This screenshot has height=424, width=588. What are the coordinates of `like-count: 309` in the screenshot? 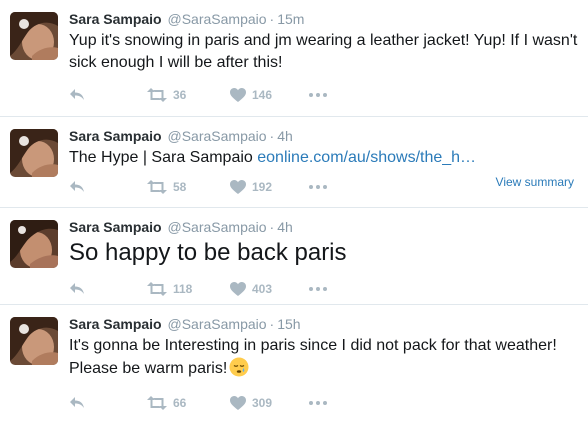 It's located at (262, 403).